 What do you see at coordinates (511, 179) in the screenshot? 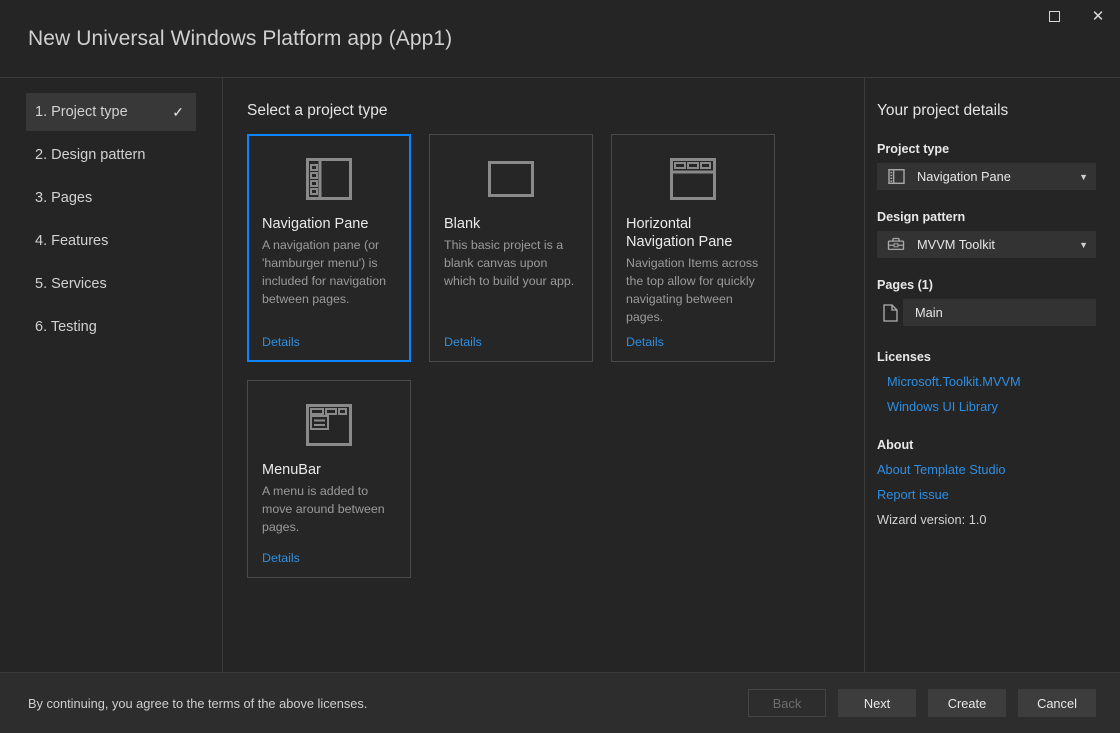
I see `blank-window-icon` at bounding box center [511, 179].